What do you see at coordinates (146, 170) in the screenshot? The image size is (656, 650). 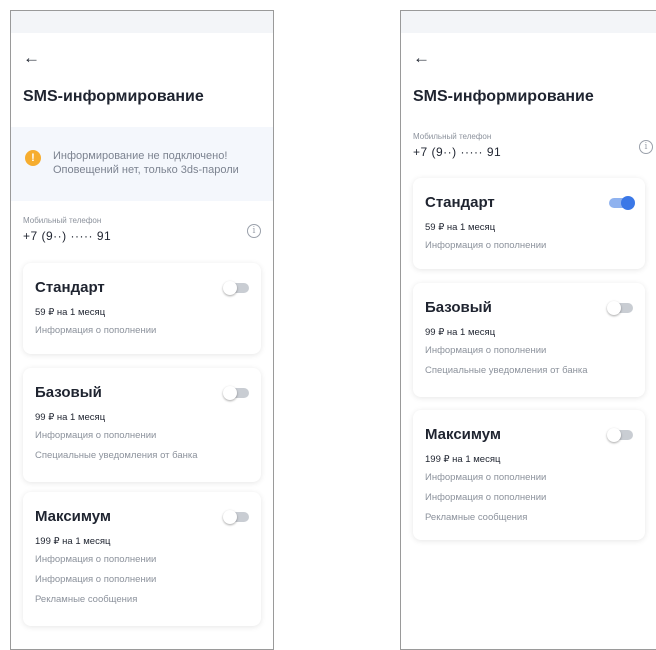 I see `notice-line-2: Оповещений нет, только 3ds-пароли` at bounding box center [146, 170].